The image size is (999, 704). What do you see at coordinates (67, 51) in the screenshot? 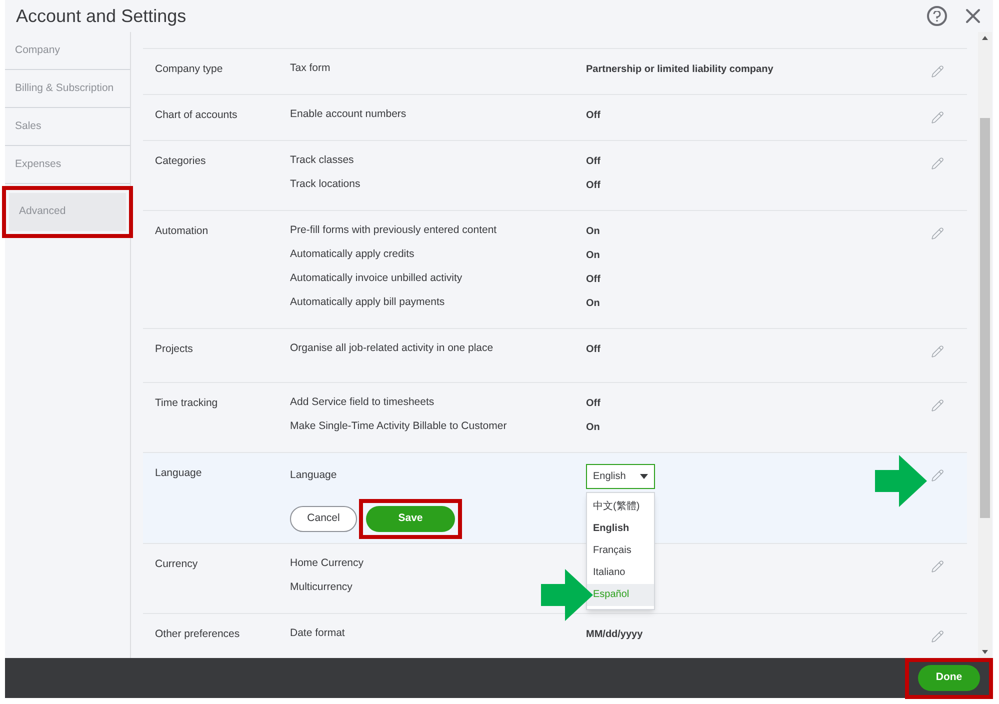
I see `sidebar-item: Company` at bounding box center [67, 51].